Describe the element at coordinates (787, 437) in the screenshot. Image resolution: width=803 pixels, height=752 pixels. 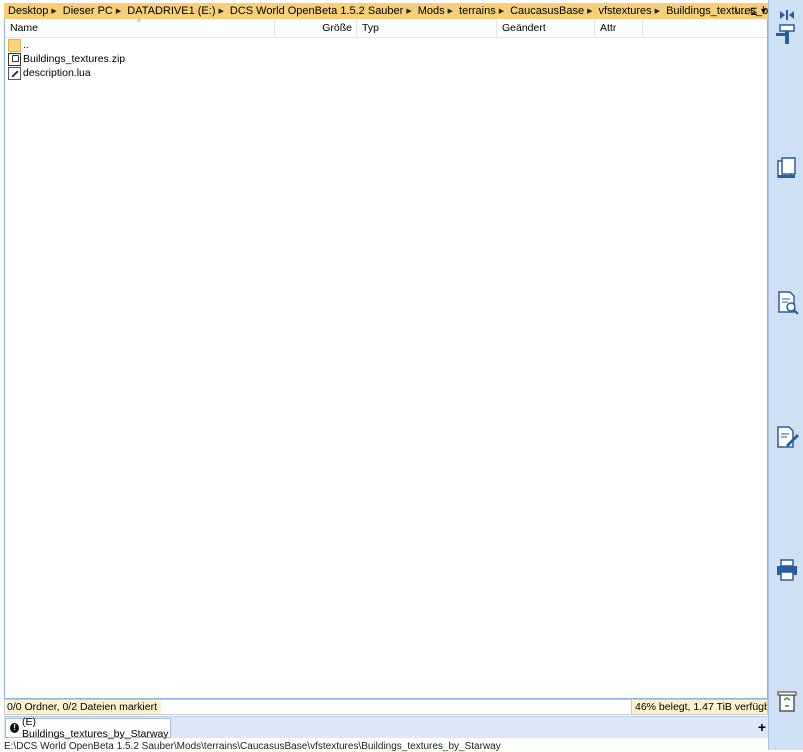
I see `edit-icon` at that location.